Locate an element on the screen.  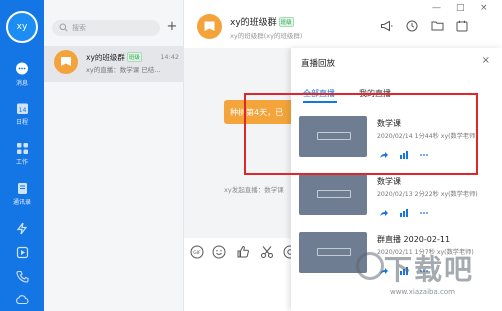
recording-thumbnail is located at coordinates (333, 194).